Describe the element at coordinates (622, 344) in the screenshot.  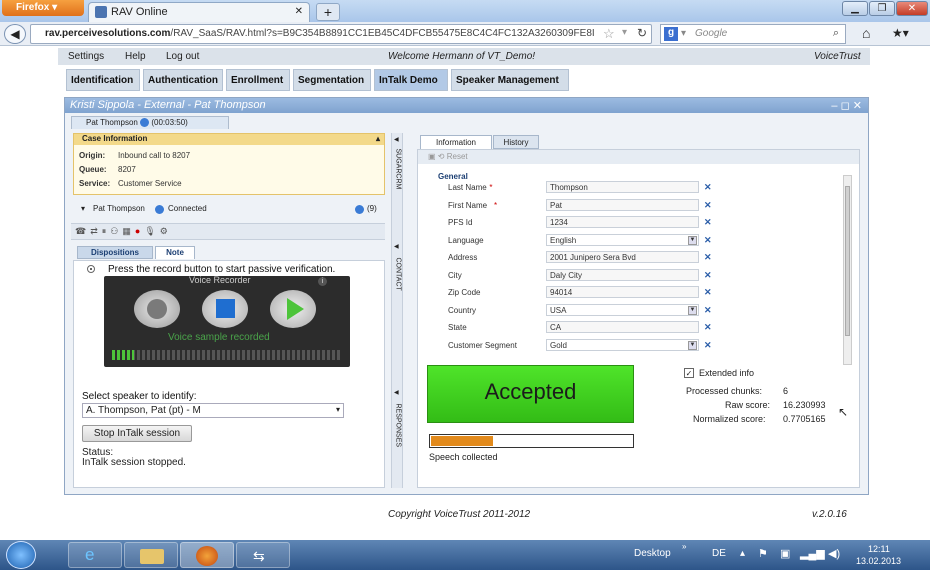
I see `field-input: Gold ▼` at that location.